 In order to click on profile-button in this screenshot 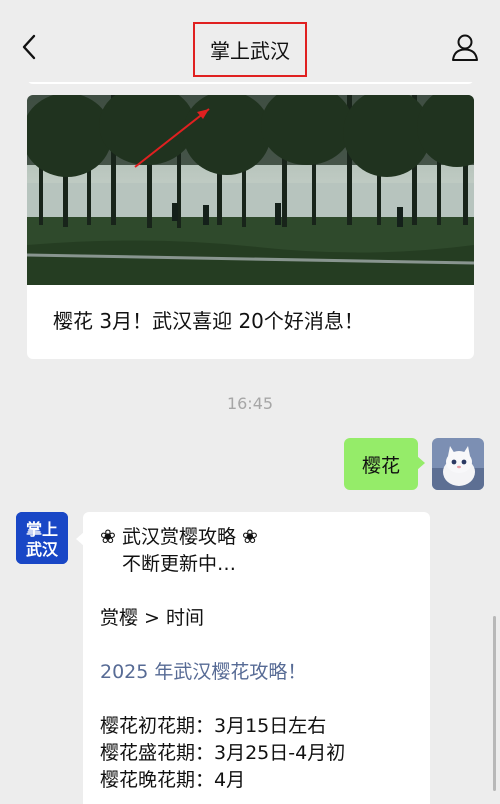, I will do `click(465, 47)`.